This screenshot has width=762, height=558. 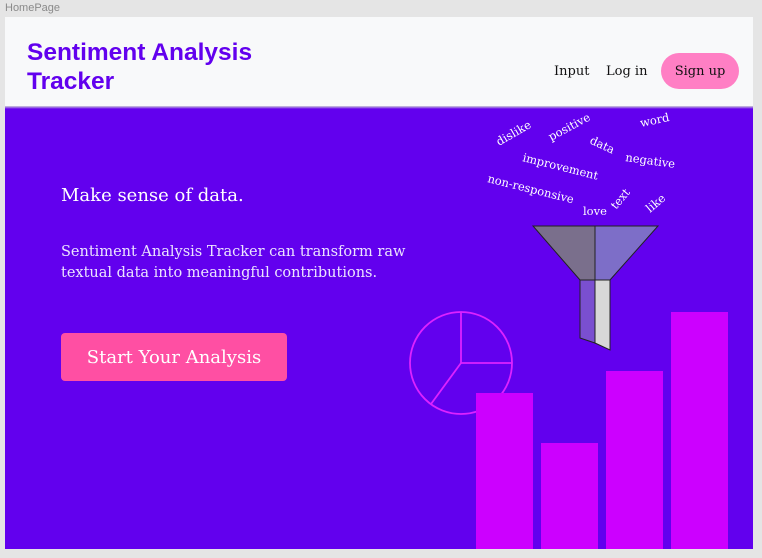 What do you see at coordinates (33, 8) in the screenshot?
I see `frame-label: HomePage` at bounding box center [33, 8].